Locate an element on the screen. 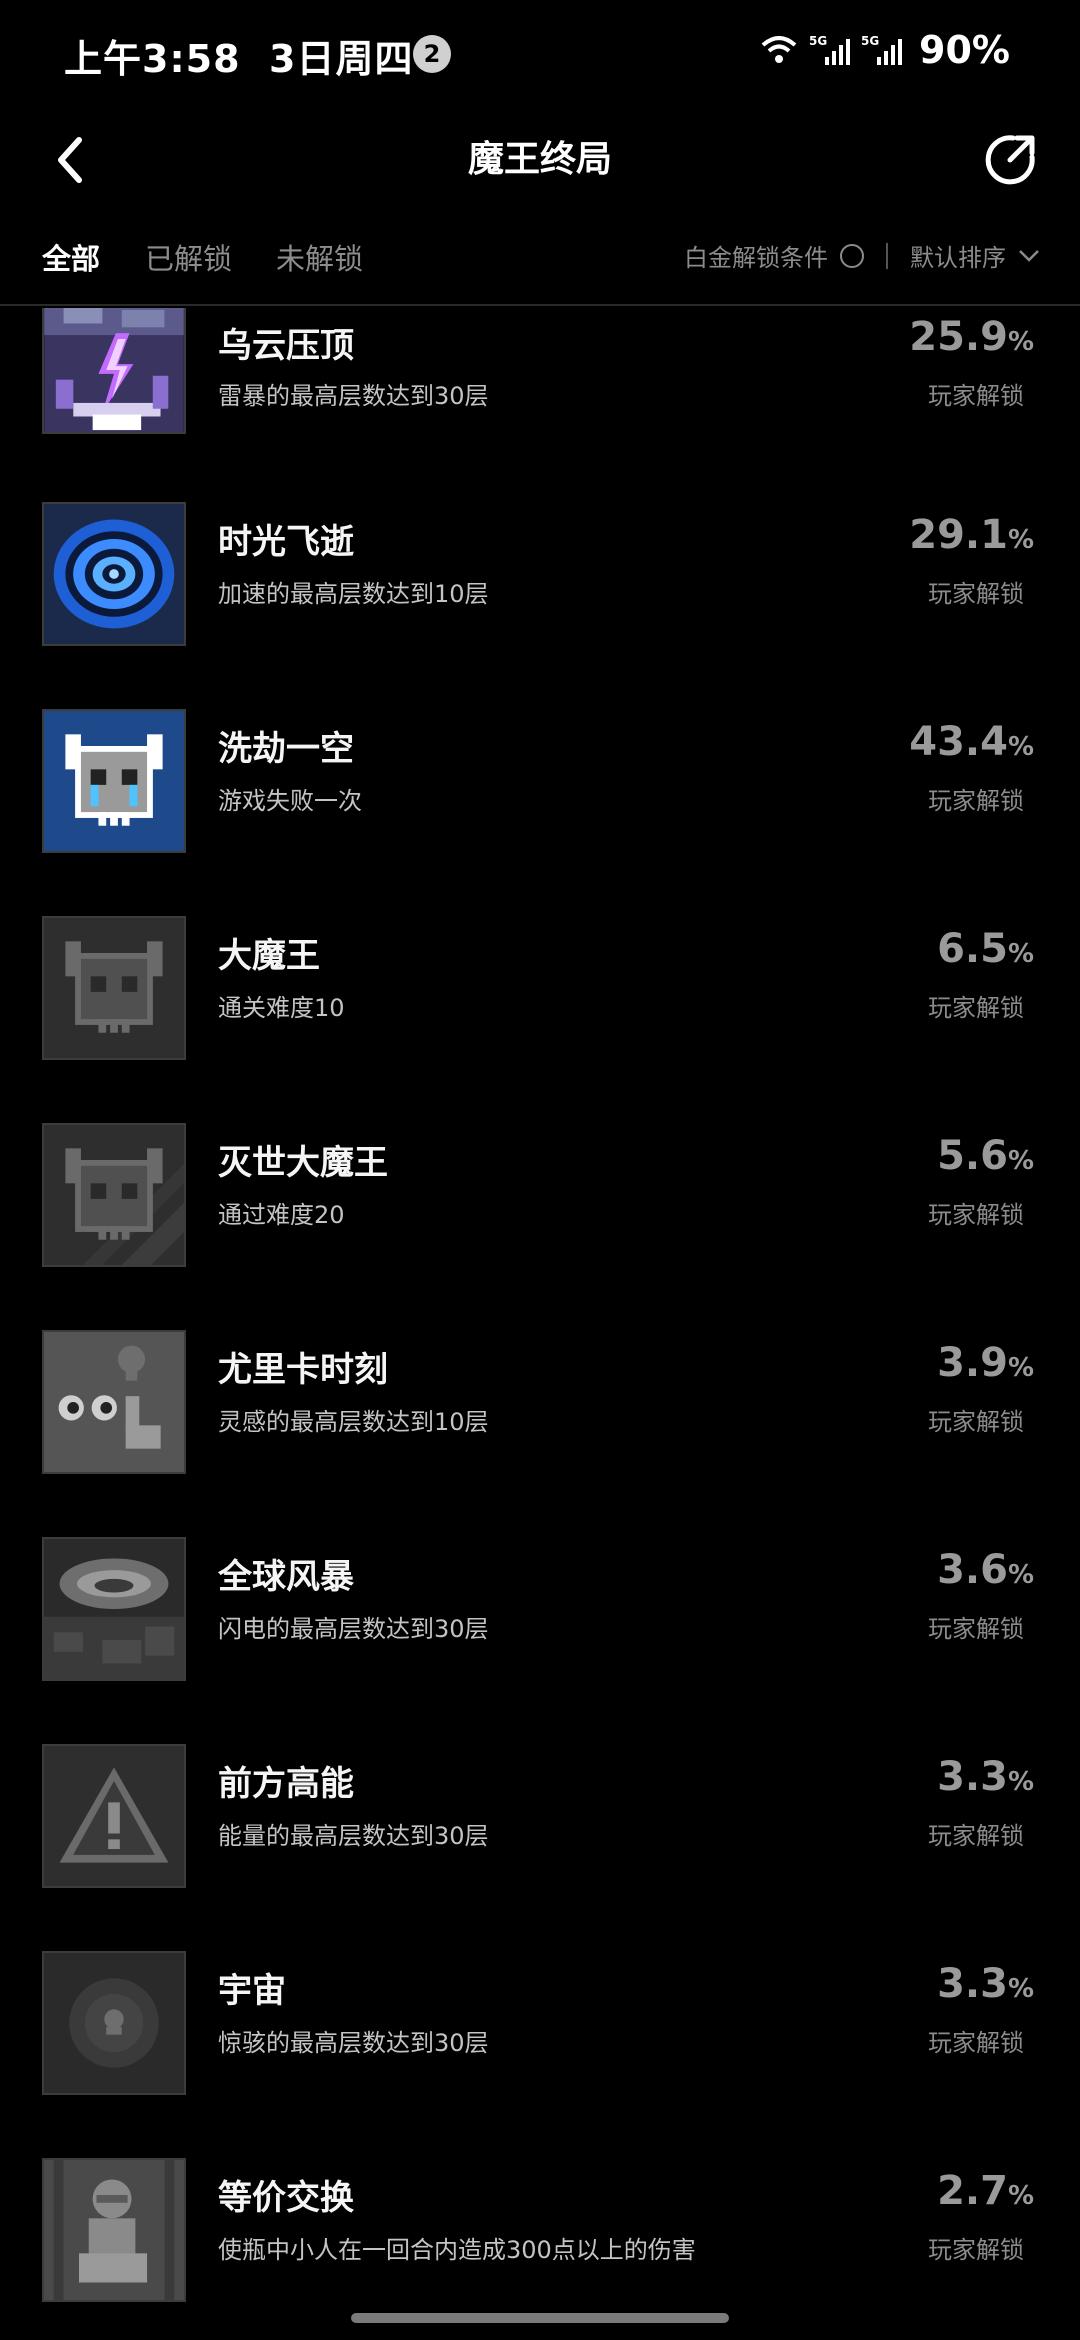  achievement-percent: 6.5% is located at coordinates (985, 949).